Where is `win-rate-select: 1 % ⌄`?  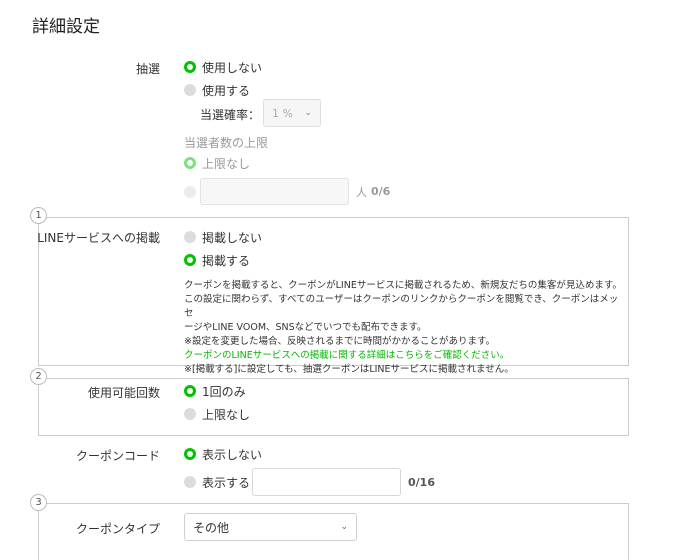
win-rate-select: 1 % ⌄ is located at coordinates (292, 113).